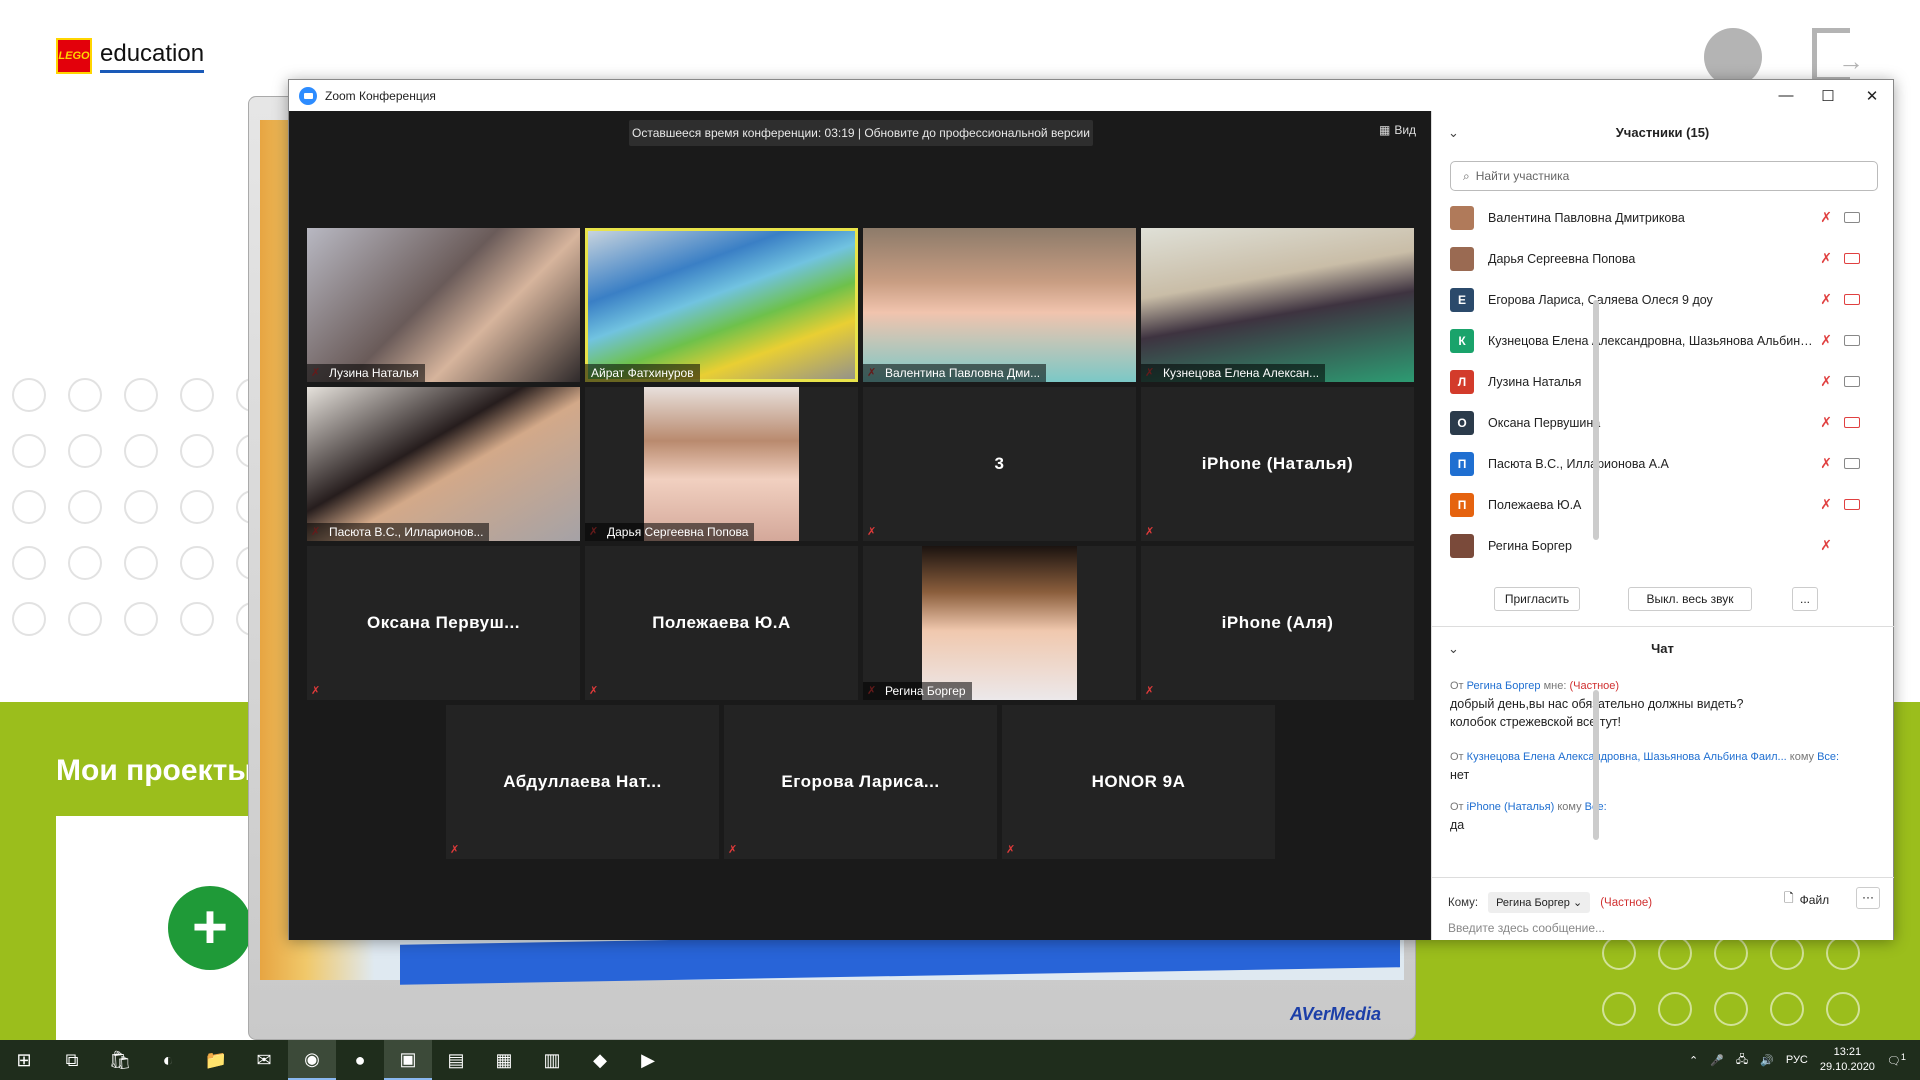 This screenshot has width=1920, height=1080. I want to click on zoom-app-icon: ▣, so click(408, 1060).